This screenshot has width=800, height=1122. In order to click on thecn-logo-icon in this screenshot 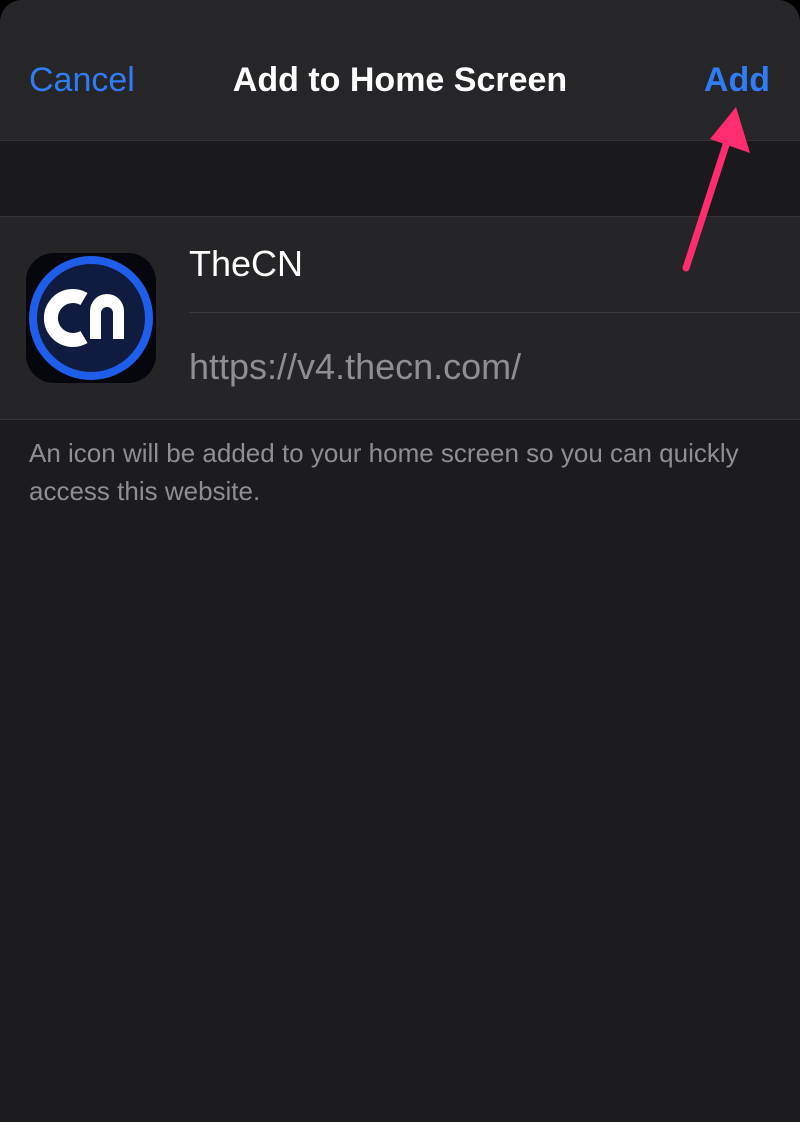, I will do `click(91, 318)`.